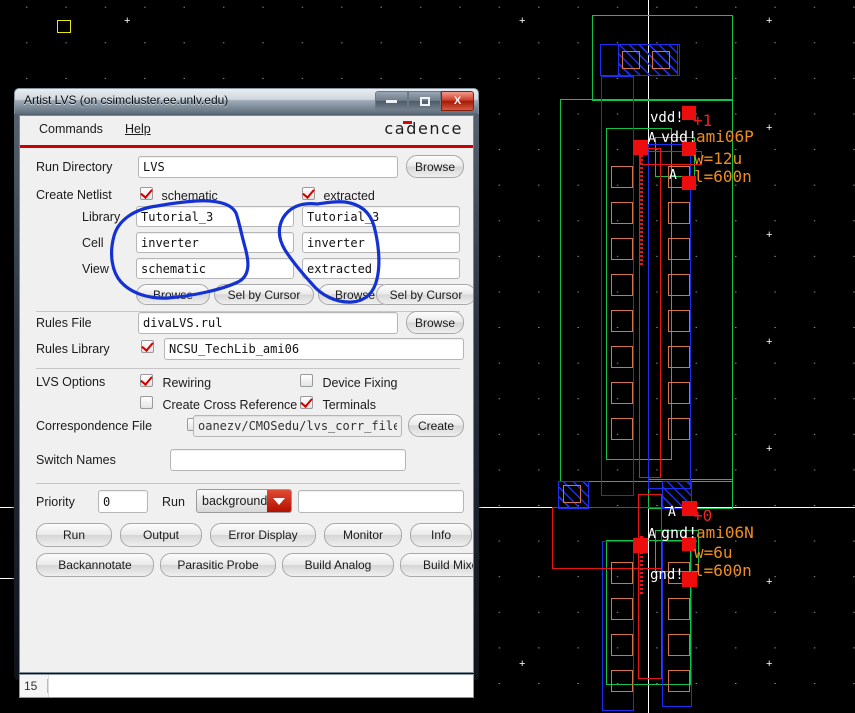 Image resolution: width=855 pixels, height=713 pixels. What do you see at coordinates (723, 570) in the screenshot?
I see `label-length-nmos: l=600n` at bounding box center [723, 570].